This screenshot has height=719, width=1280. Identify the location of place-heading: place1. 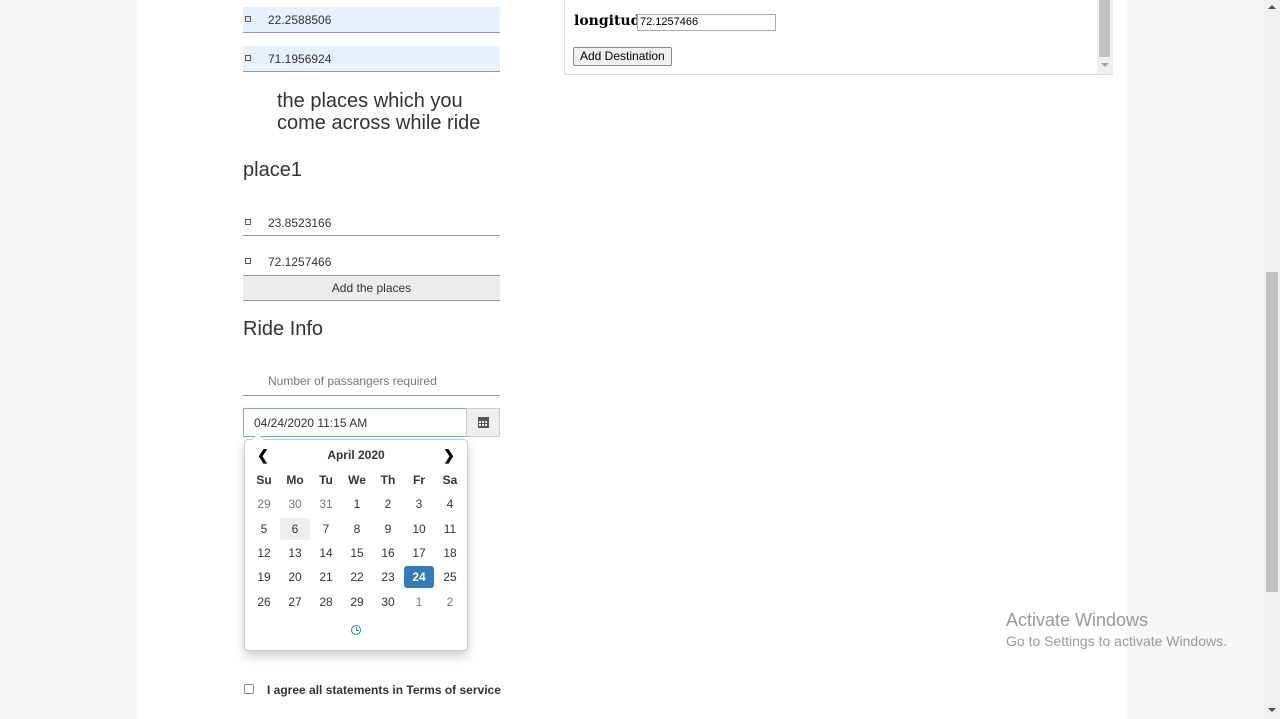
(272, 170).